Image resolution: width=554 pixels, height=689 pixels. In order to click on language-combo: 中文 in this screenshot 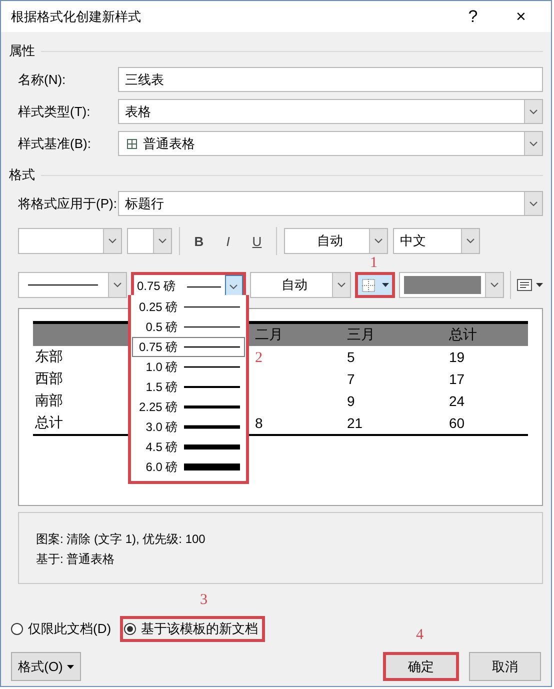, I will do `click(436, 241)`.